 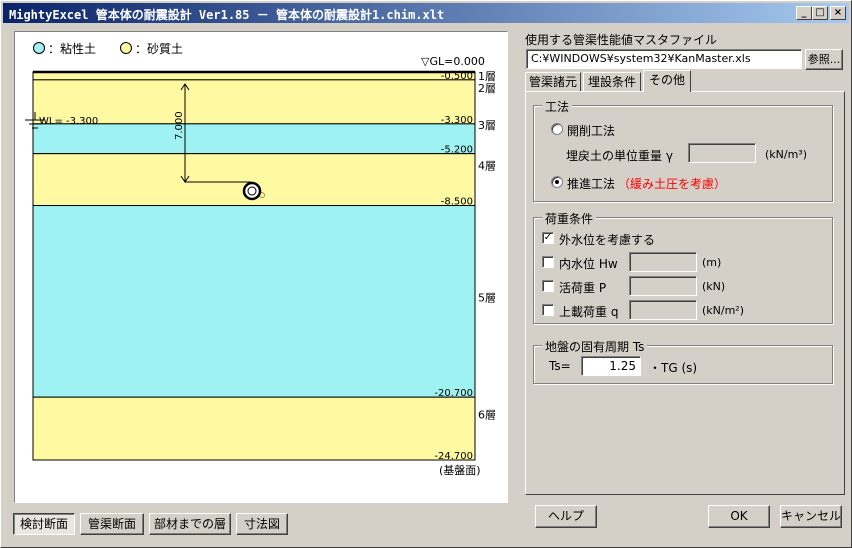 What do you see at coordinates (487, 166) in the screenshot?
I see `layer-name-4: 4層` at bounding box center [487, 166].